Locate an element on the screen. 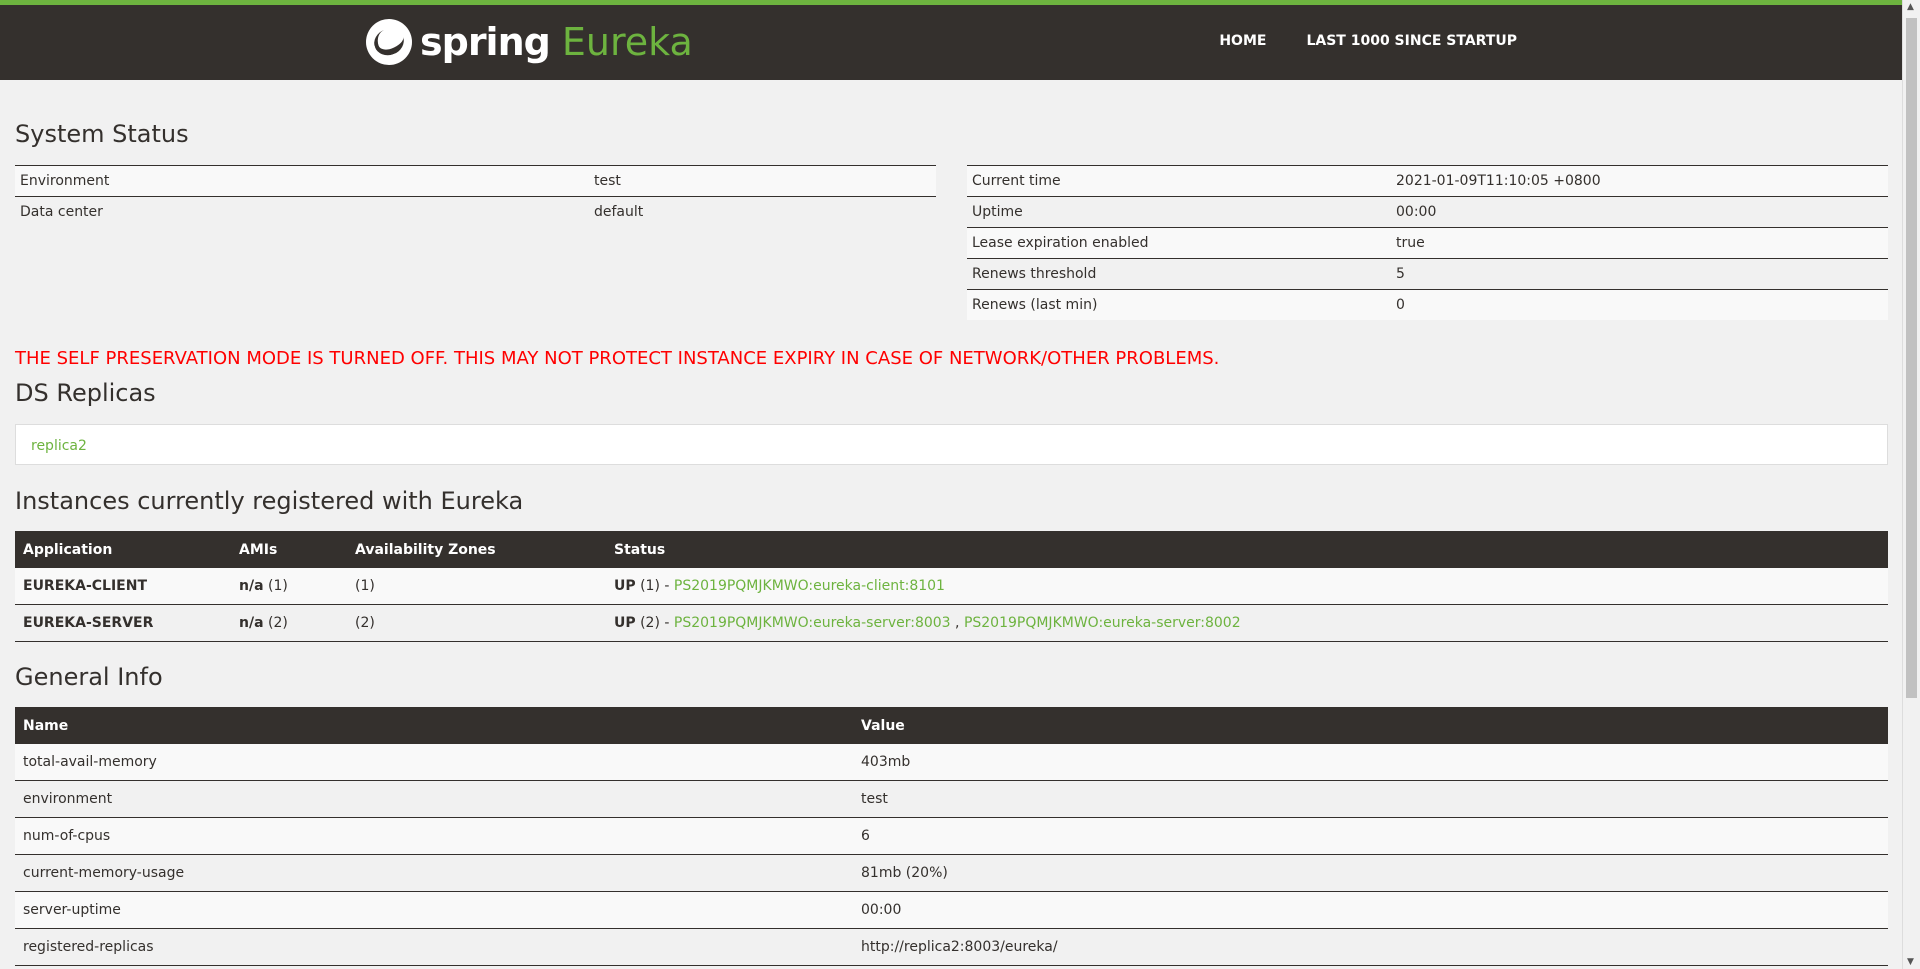 This screenshot has height=969, width=1920. table-row: server-uptime 00:00 is located at coordinates (951, 910).